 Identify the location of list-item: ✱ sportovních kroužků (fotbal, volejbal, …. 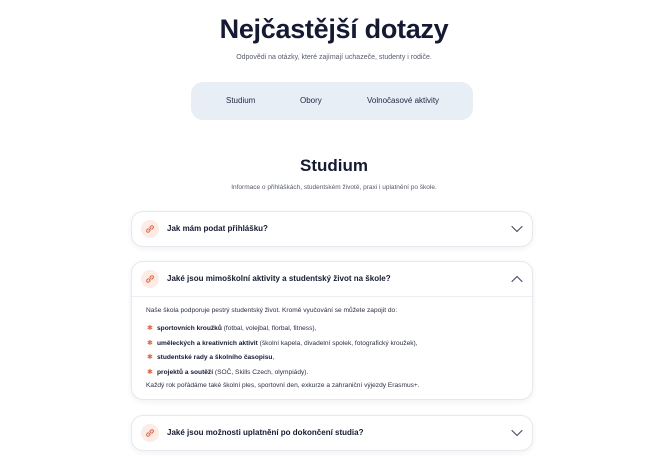
(332, 331).